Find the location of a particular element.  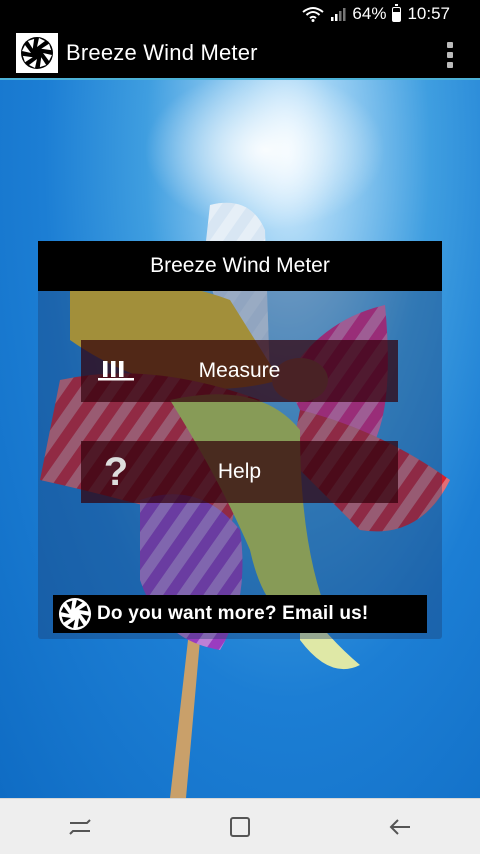

system-nav-bar is located at coordinates (240, 826).